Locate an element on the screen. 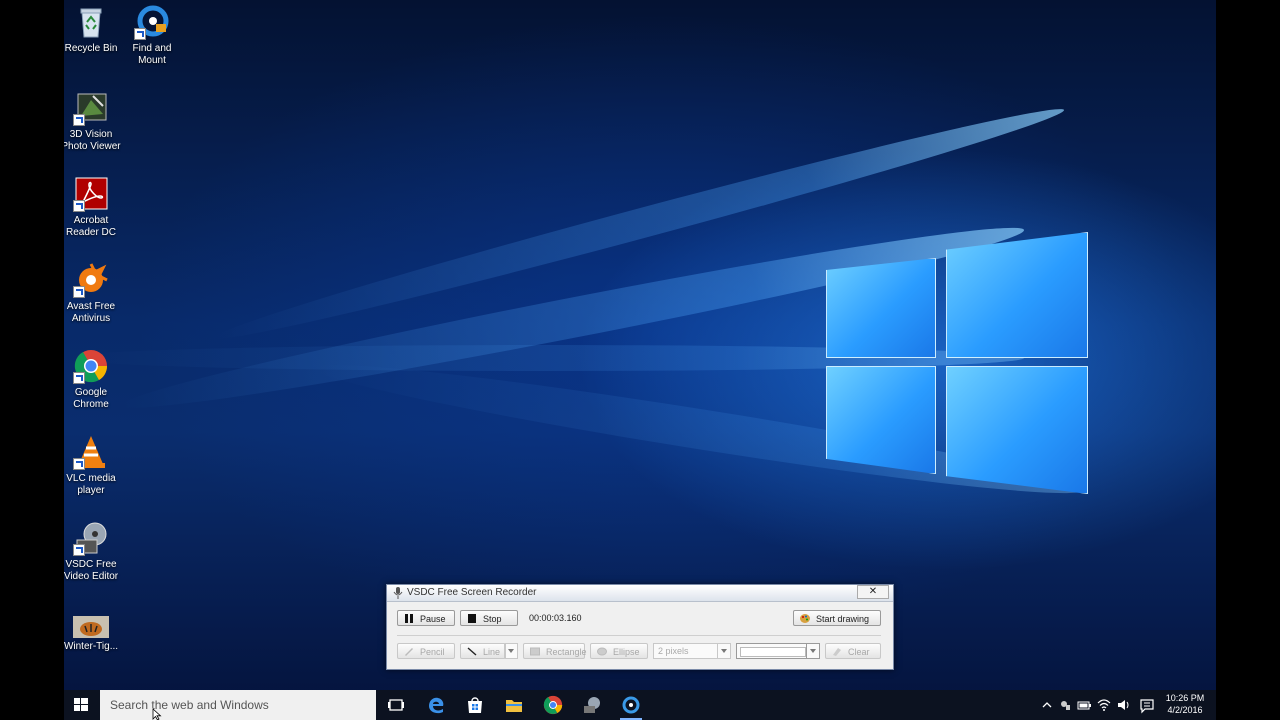 Image resolution: width=1280 pixels, height=720 pixels. stop-button: Stop is located at coordinates (489, 618).